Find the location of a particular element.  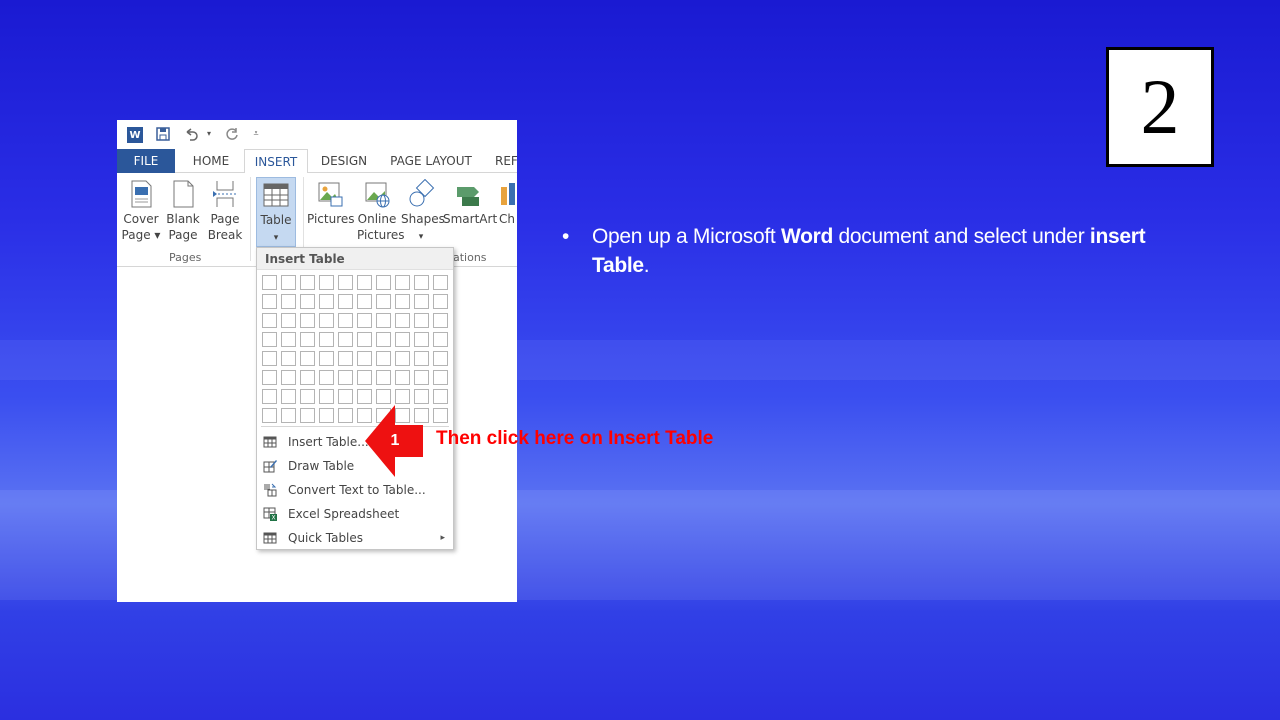

cover-page-button: Cover Page ▾ is located at coordinates (141, 211).